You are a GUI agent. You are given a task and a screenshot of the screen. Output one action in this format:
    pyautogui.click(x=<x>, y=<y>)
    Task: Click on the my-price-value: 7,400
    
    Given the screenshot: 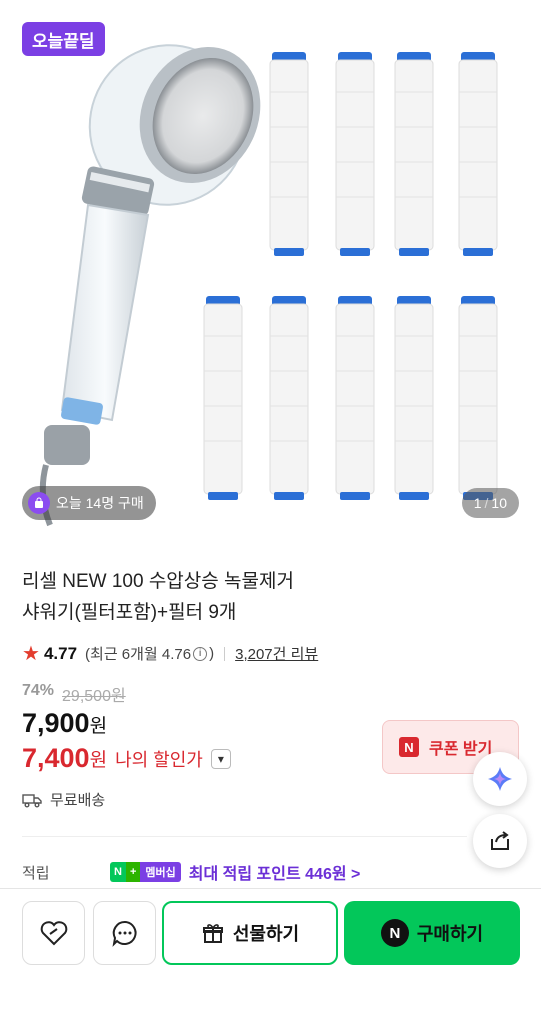 What is the action you would take?
    pyautogui.click(x=56, y=758)
    